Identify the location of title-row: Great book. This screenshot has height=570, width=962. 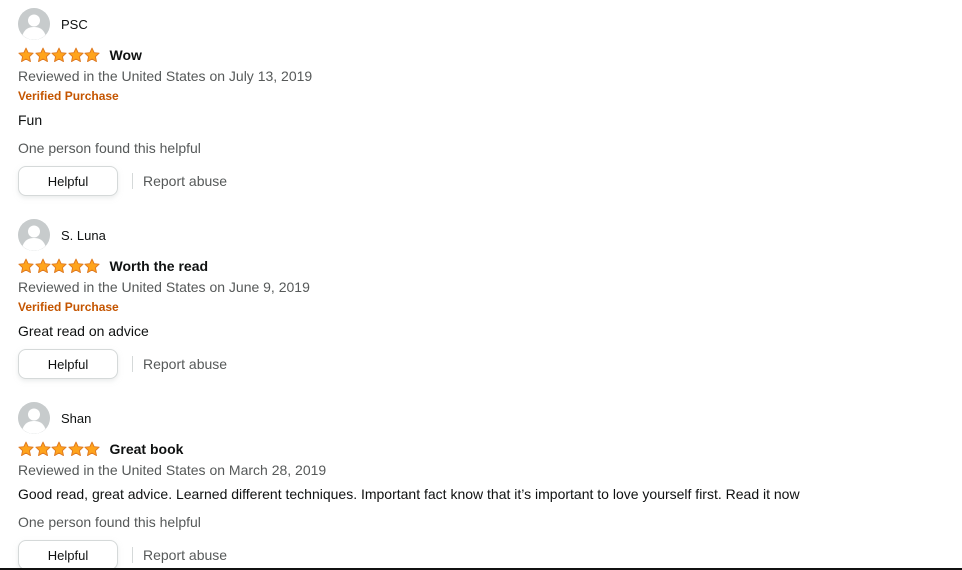
(483, 449).